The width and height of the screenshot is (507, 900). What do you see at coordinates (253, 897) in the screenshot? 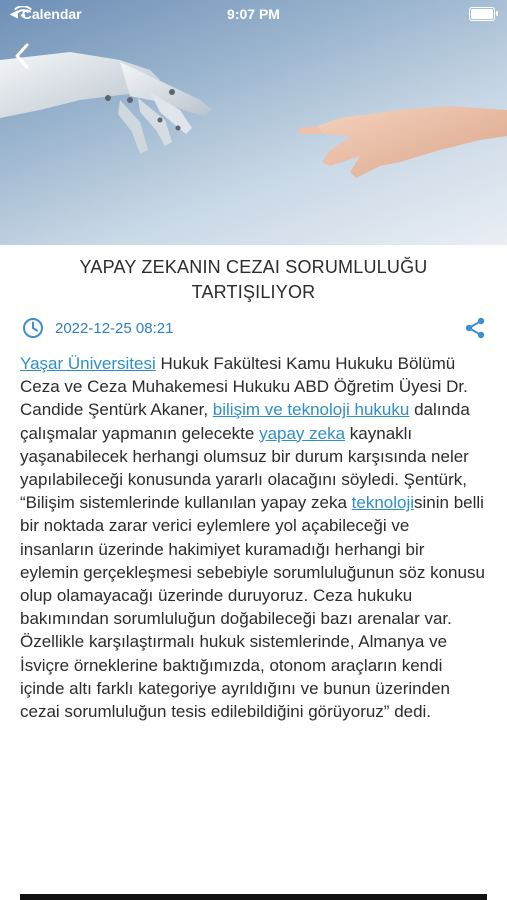
I see `content-divider` at bounding box center [253, 897].